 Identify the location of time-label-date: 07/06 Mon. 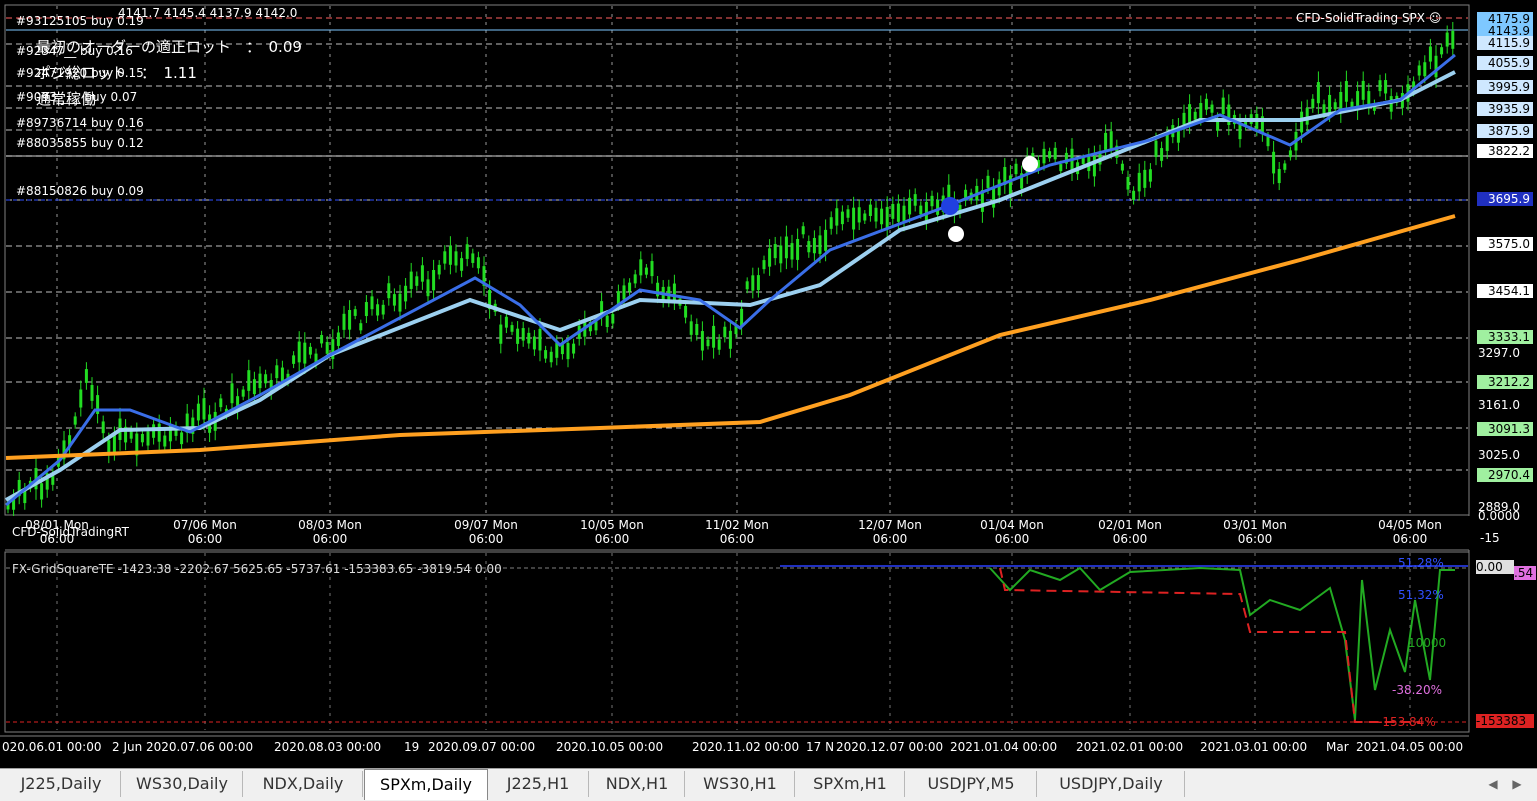
(205, 525).